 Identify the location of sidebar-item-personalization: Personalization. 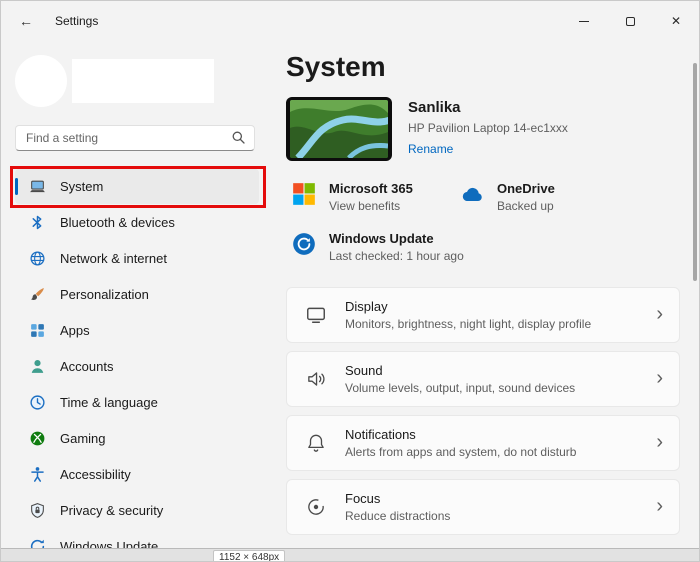
(137, 294).